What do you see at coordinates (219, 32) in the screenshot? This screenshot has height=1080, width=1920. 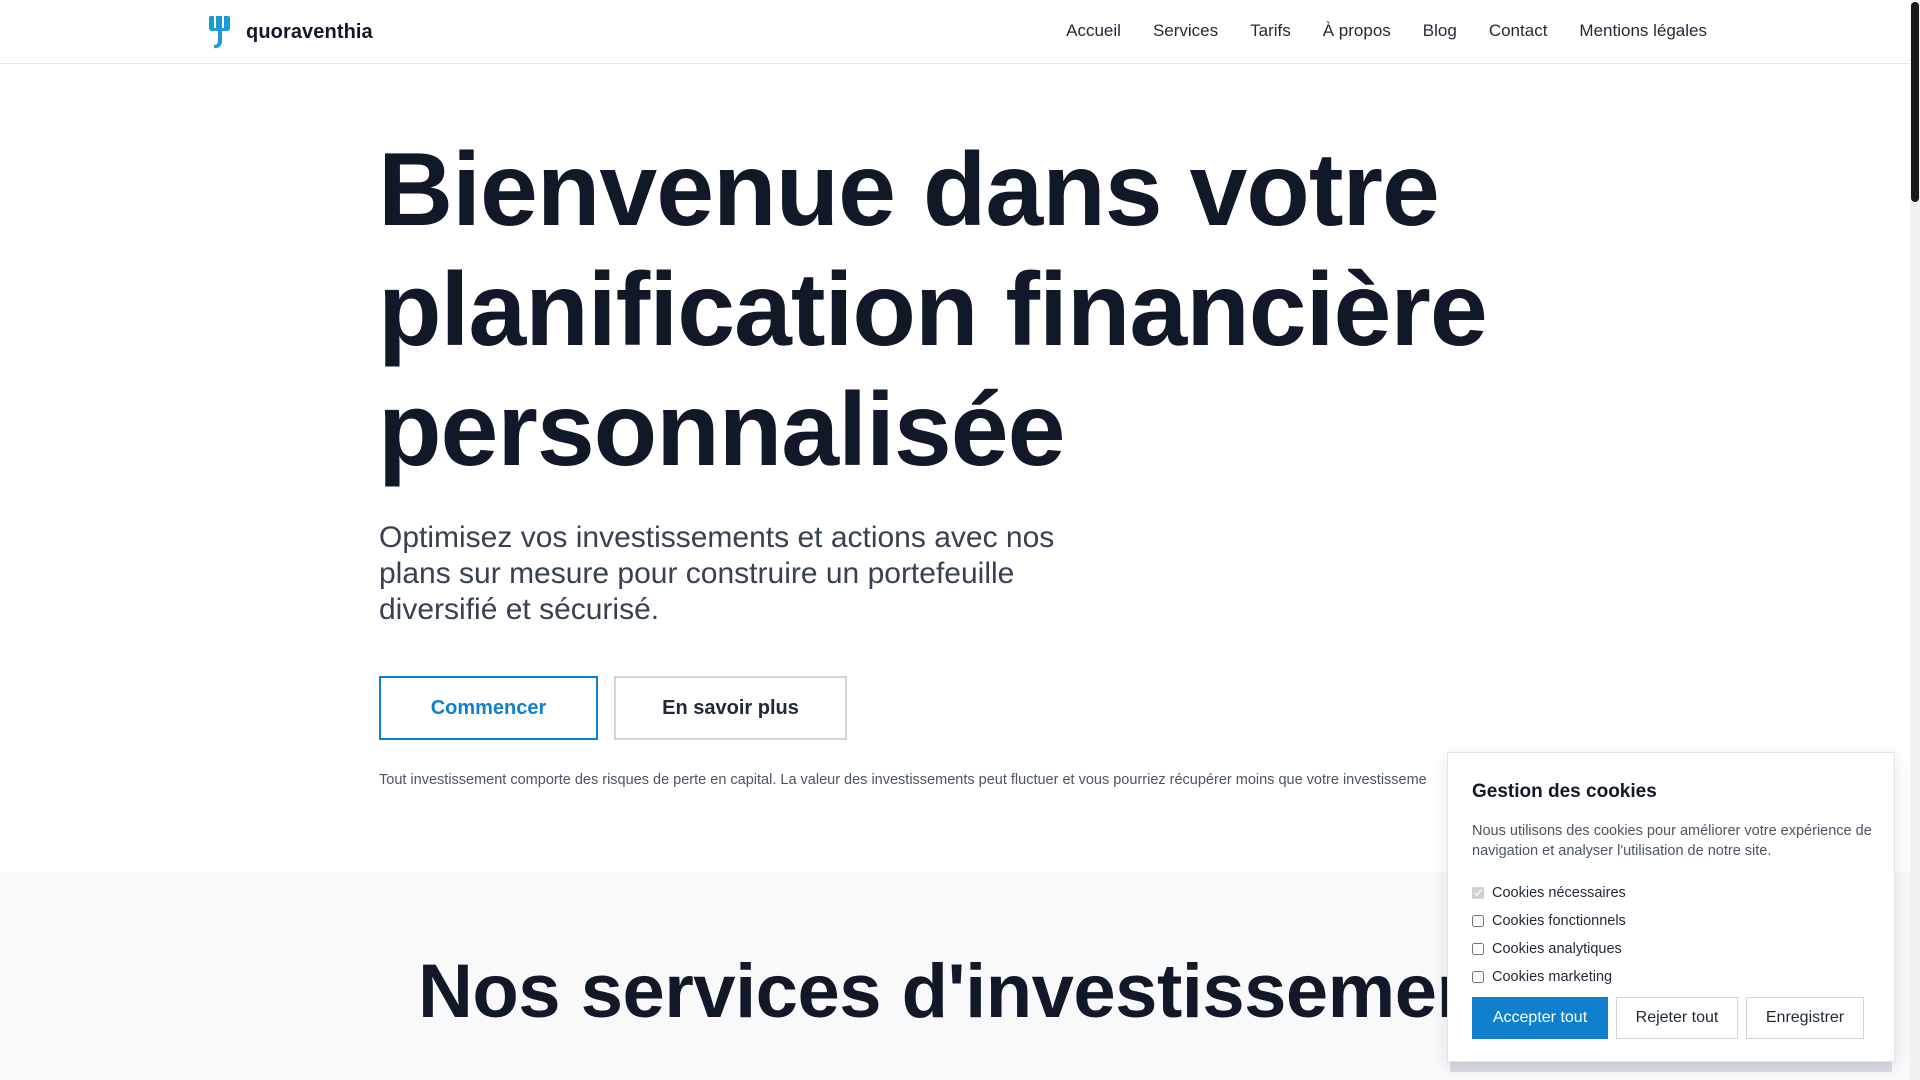 I see `elephant-logo-icon` at bounding box center [219, 32].